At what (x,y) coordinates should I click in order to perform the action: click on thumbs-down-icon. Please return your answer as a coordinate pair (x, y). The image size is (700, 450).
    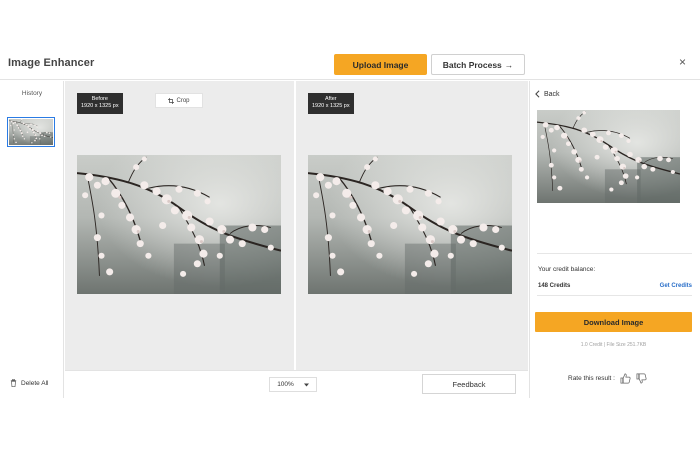
    Looking at the image, I should click on (641, 378).